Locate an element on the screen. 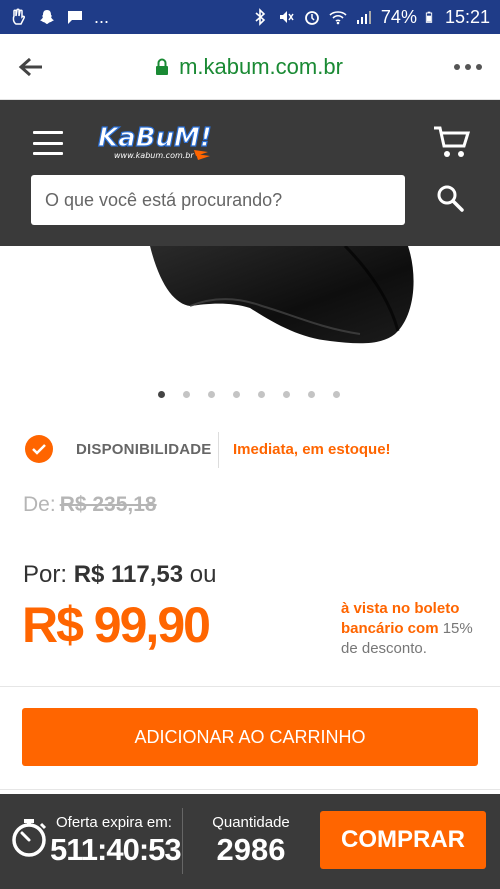  battery-icon is located at coordinates (429, 17).